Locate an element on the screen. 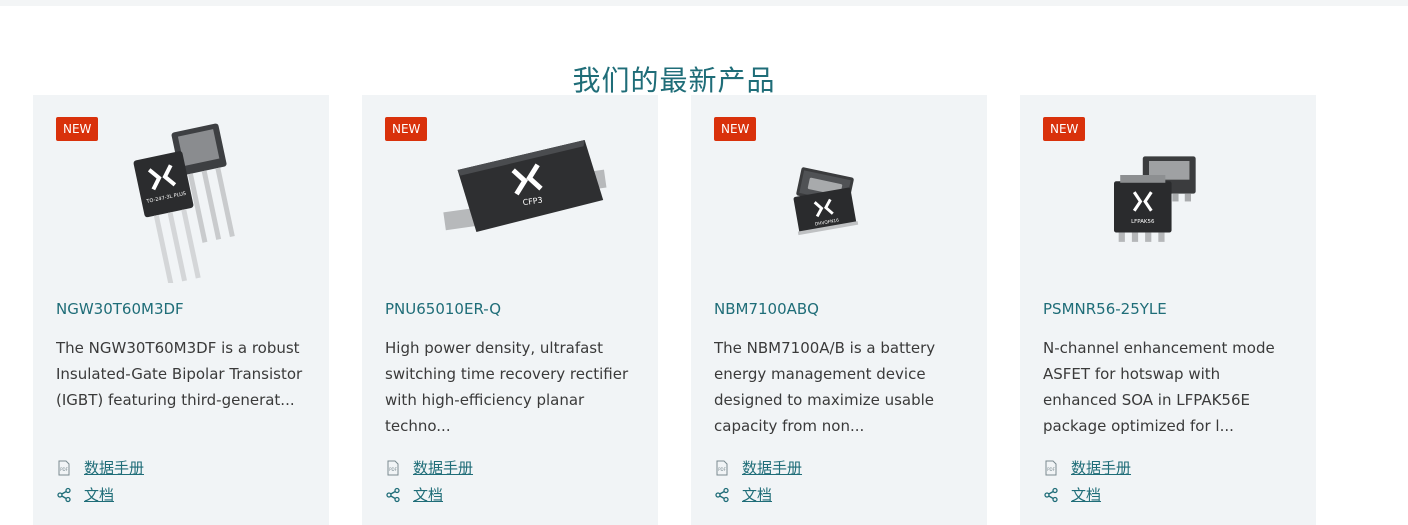 This screenshot has width=1408, height=525. product-name: PSMNR56-25YLE is located at coordinates (1105, 309).